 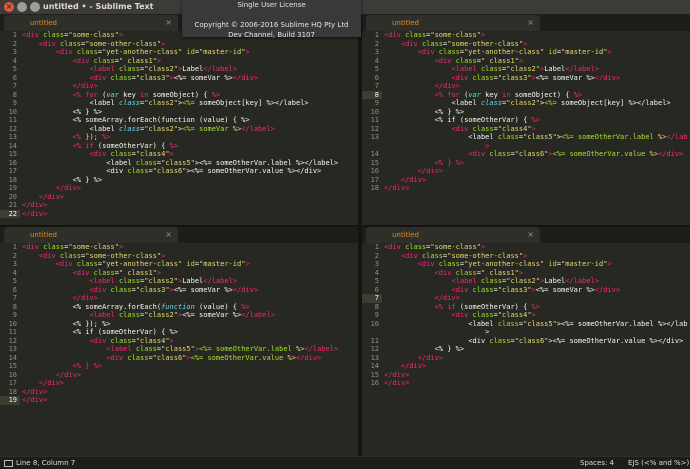 What do you see at coordinates (360, 235) in the screenshot?
I see `vertical-split-divider` at bounding box center [360, 235].